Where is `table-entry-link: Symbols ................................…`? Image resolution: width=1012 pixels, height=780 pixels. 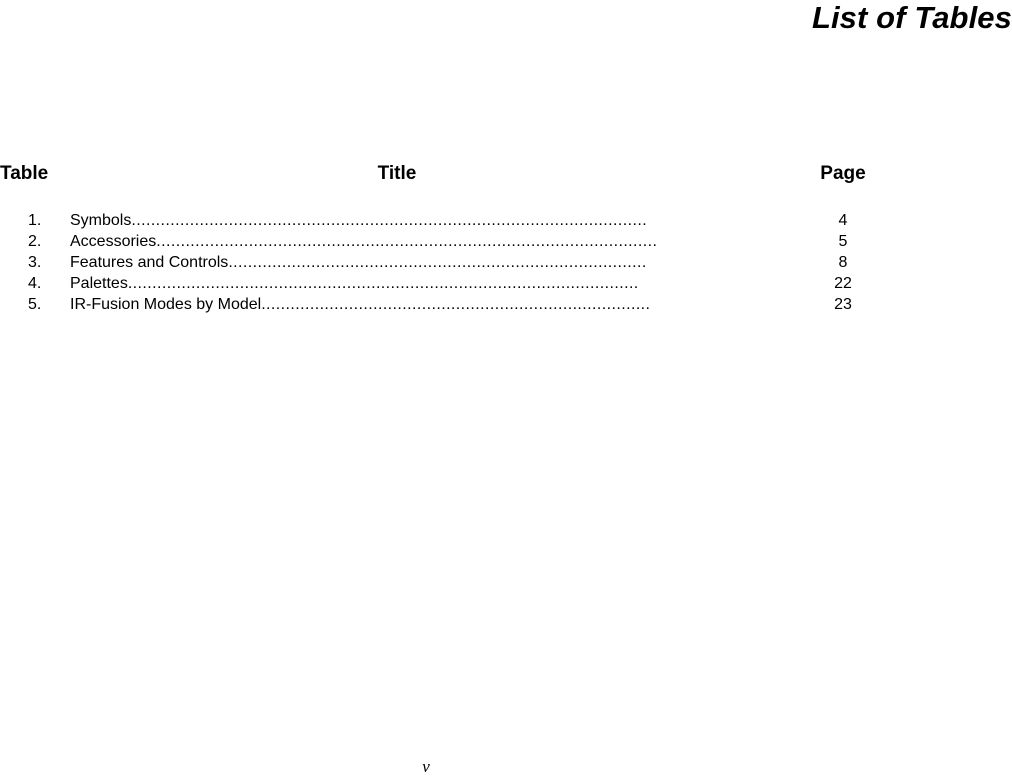 table-entry-link: Symbols ................................… is located at coordinates (446, 220).